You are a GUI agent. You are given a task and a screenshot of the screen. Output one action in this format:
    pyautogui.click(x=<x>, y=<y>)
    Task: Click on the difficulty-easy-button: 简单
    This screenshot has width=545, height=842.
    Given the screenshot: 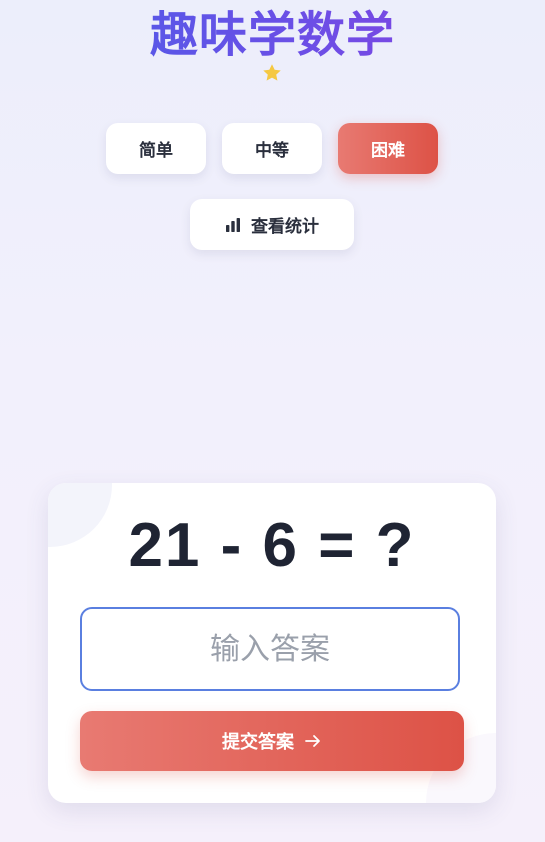 What is the action you would take?
    pyautogui.click(x=156, y=148)
    